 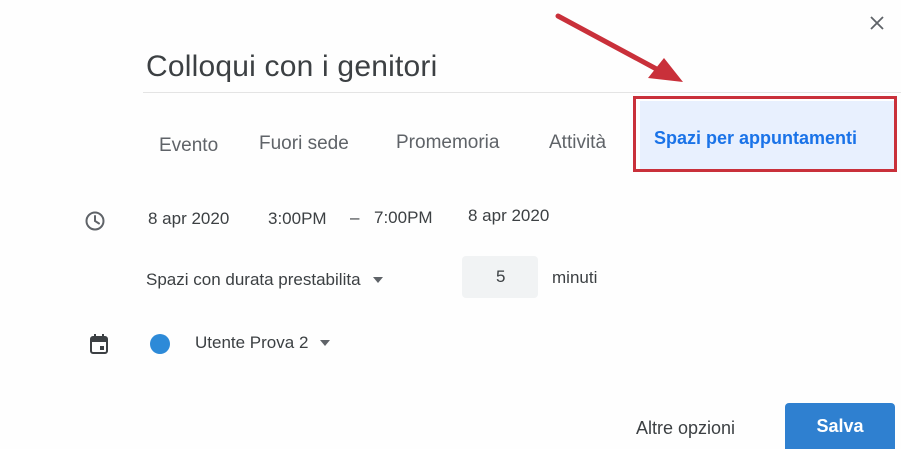 I want to click on save-button: Salva, so click(x=840, y=426).